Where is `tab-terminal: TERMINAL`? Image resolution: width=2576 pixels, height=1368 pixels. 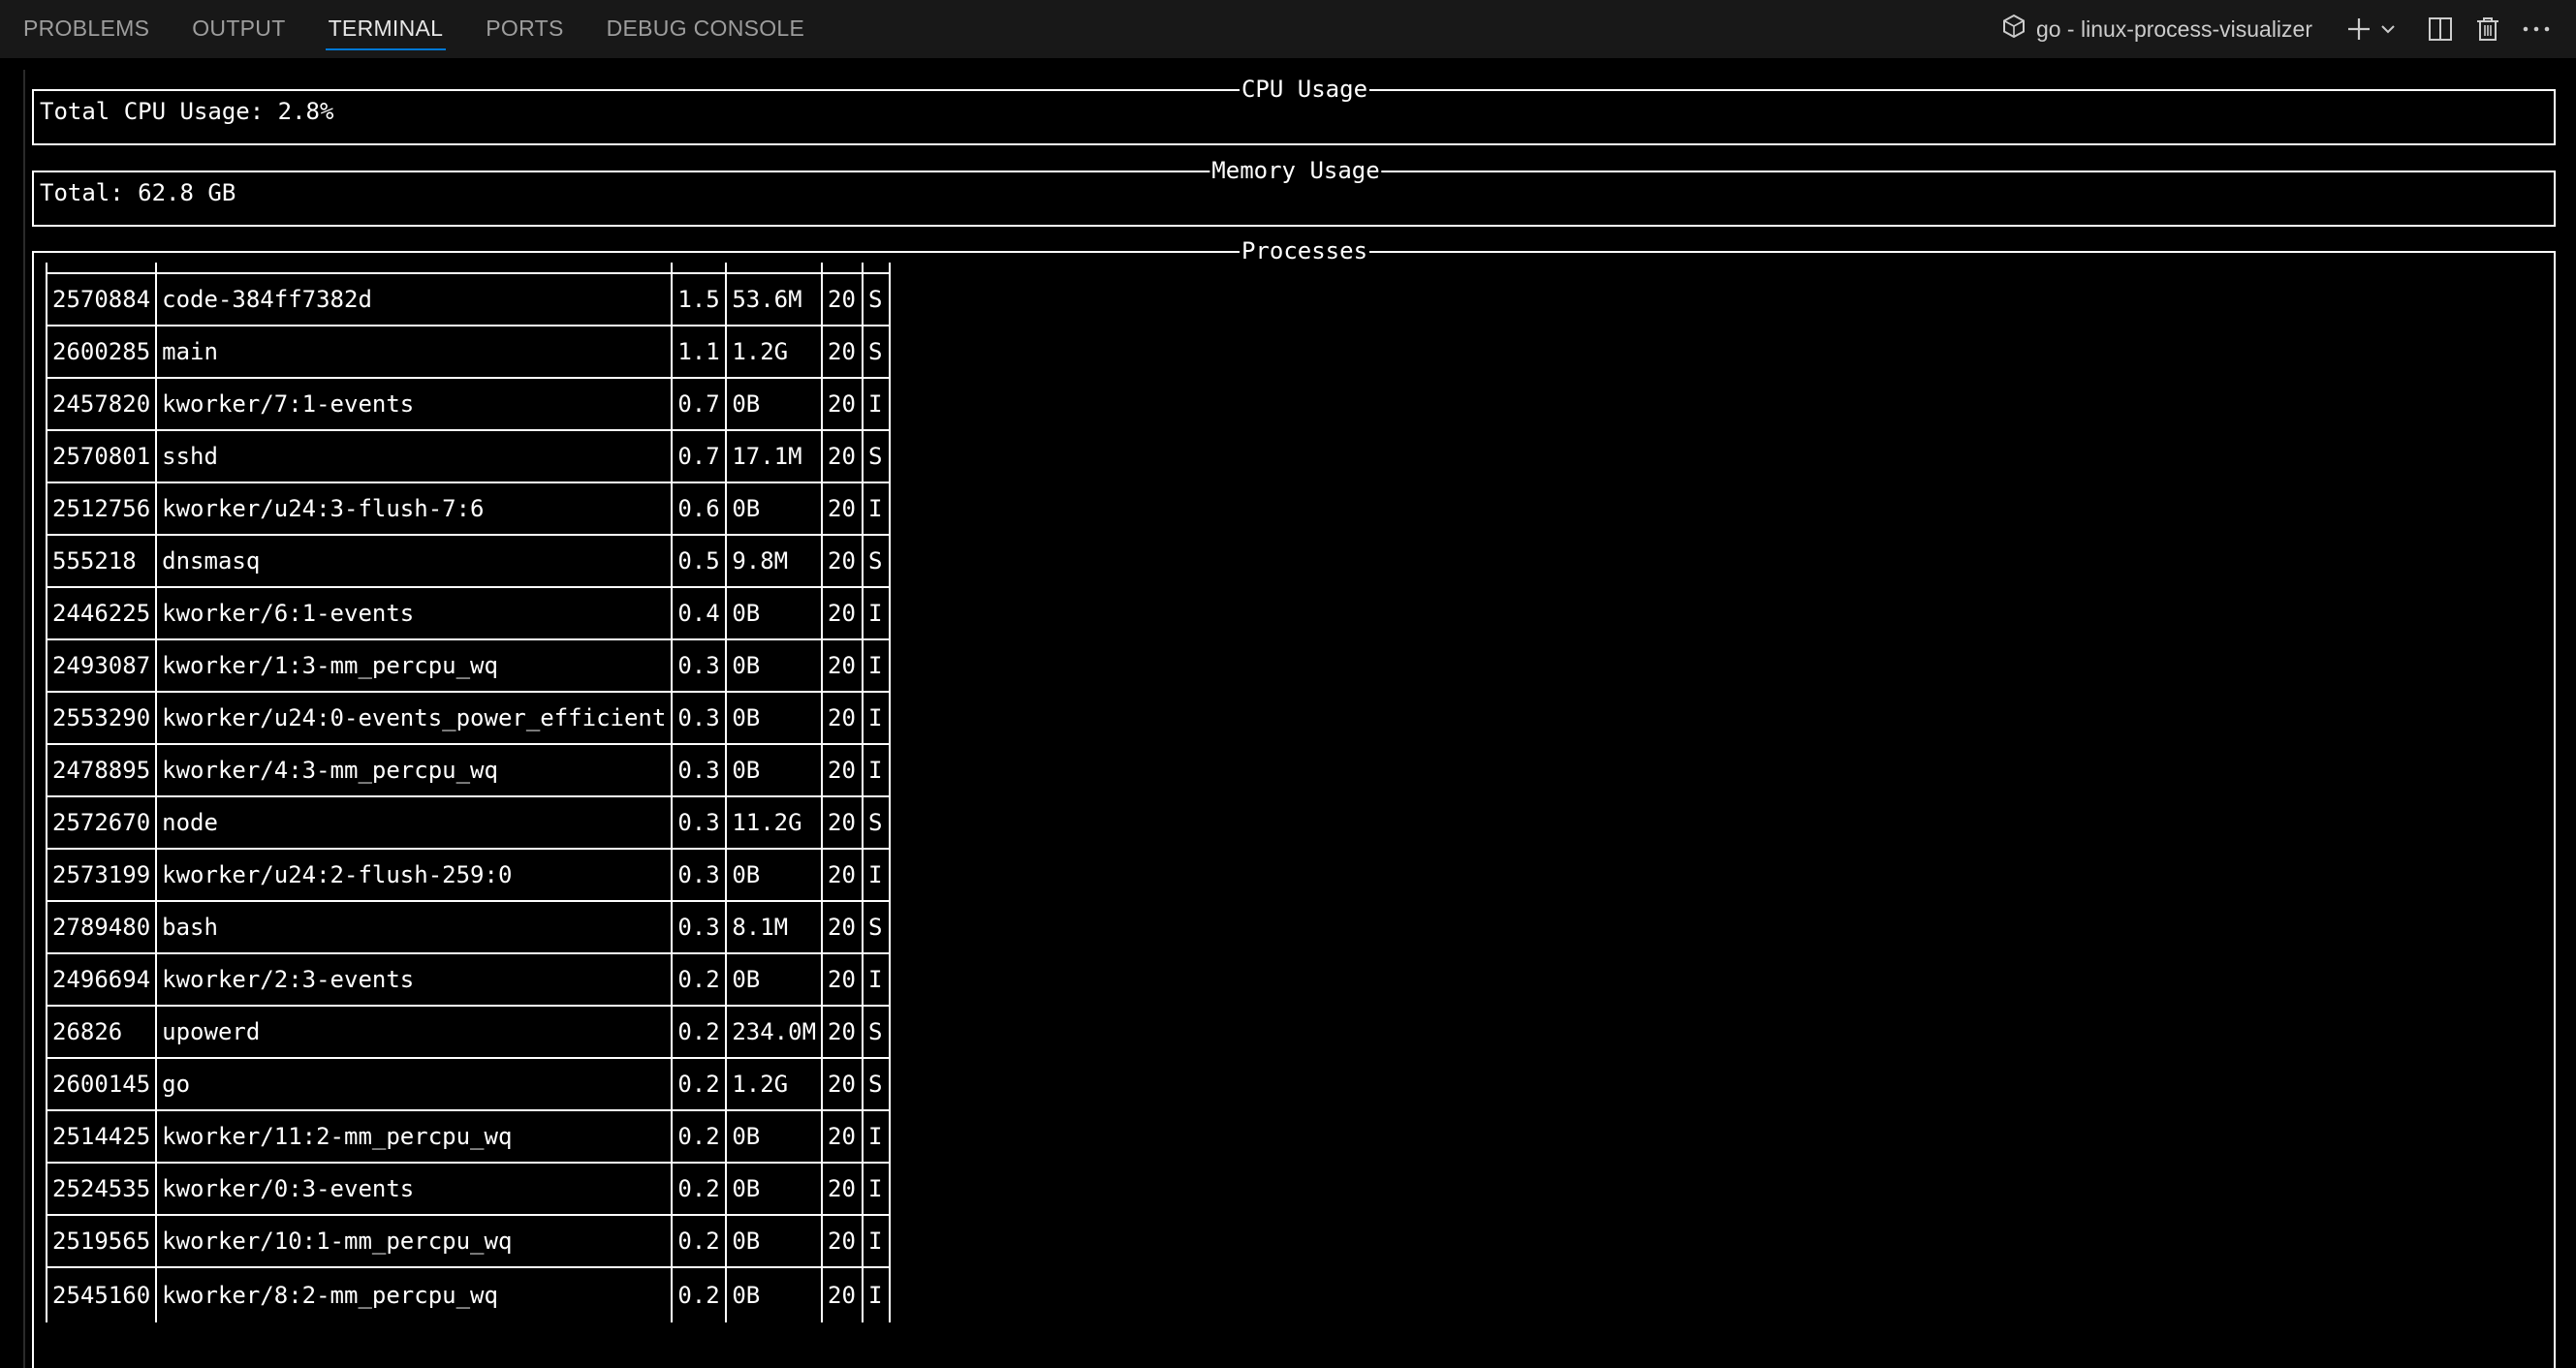 tab-terminal: TERMINAL is located at coordinates (385, 29).